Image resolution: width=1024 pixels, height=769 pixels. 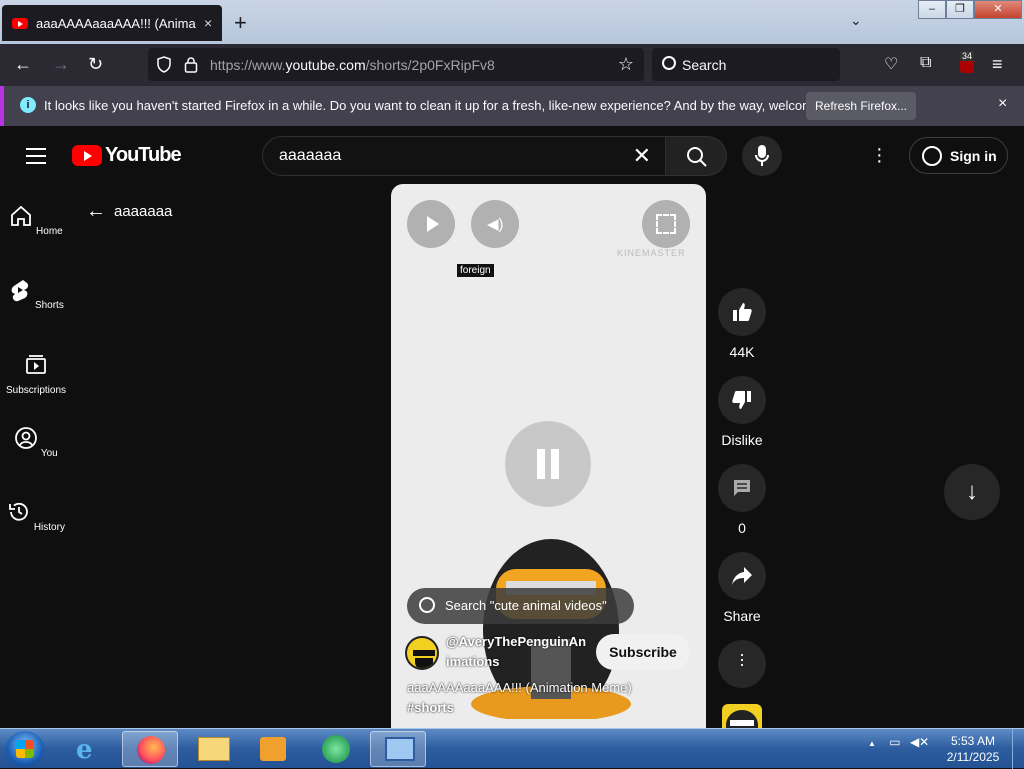 I want to click on sidebar-item-subscriptions: Subscriptions, so click(x=36, y=374).